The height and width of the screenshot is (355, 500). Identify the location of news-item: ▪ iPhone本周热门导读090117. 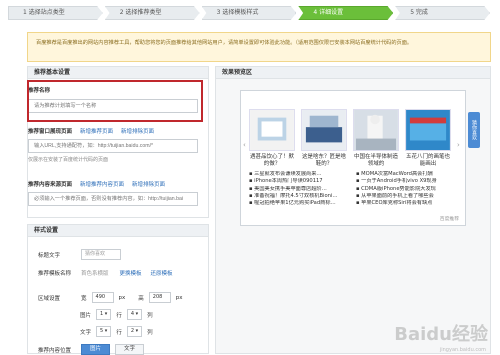
(299, 181).